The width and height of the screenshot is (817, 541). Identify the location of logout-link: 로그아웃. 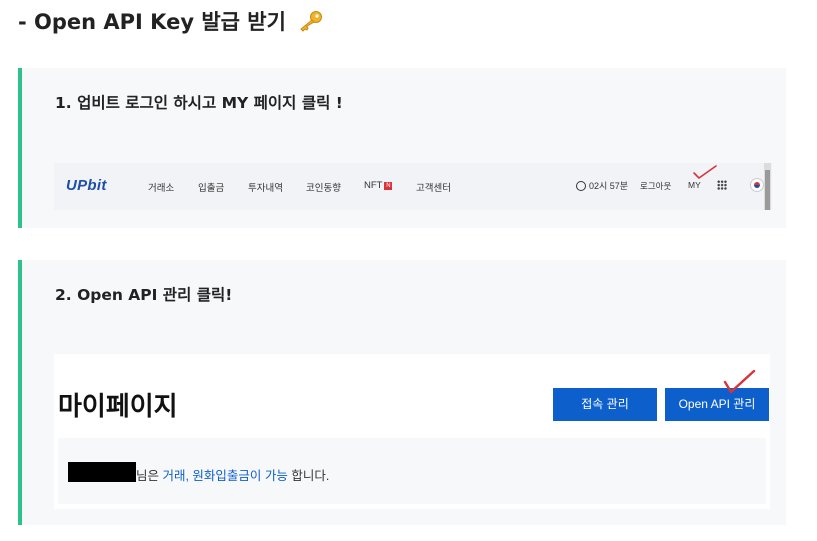
(655, 186).